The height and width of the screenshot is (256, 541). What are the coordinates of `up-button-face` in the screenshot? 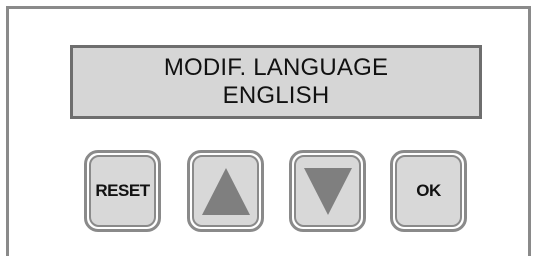 It's located at (225, 191).